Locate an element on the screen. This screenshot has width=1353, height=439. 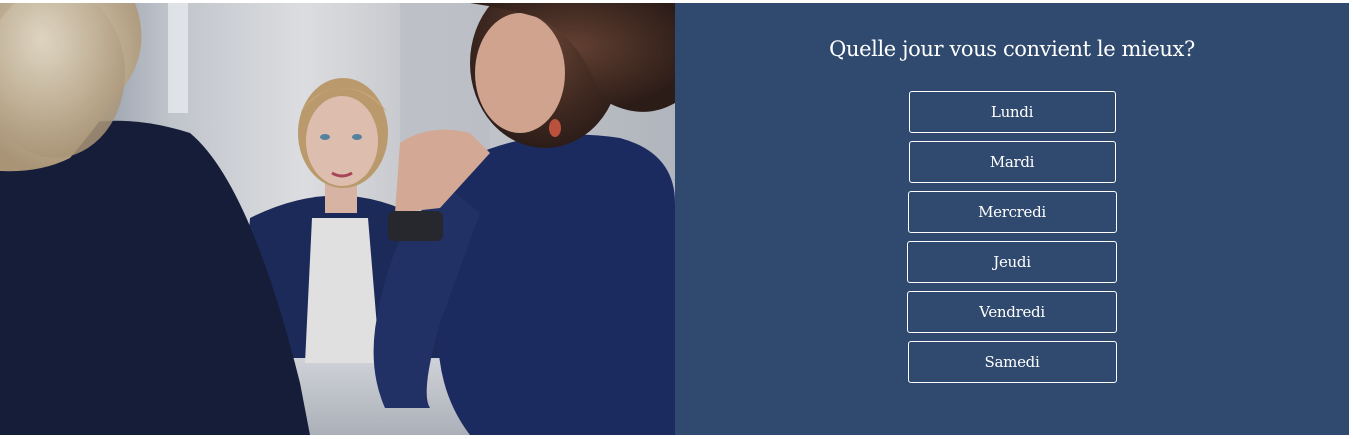
poll-question: Quelle jour vous convient le mieux? is located at coordinates (1012, 49).